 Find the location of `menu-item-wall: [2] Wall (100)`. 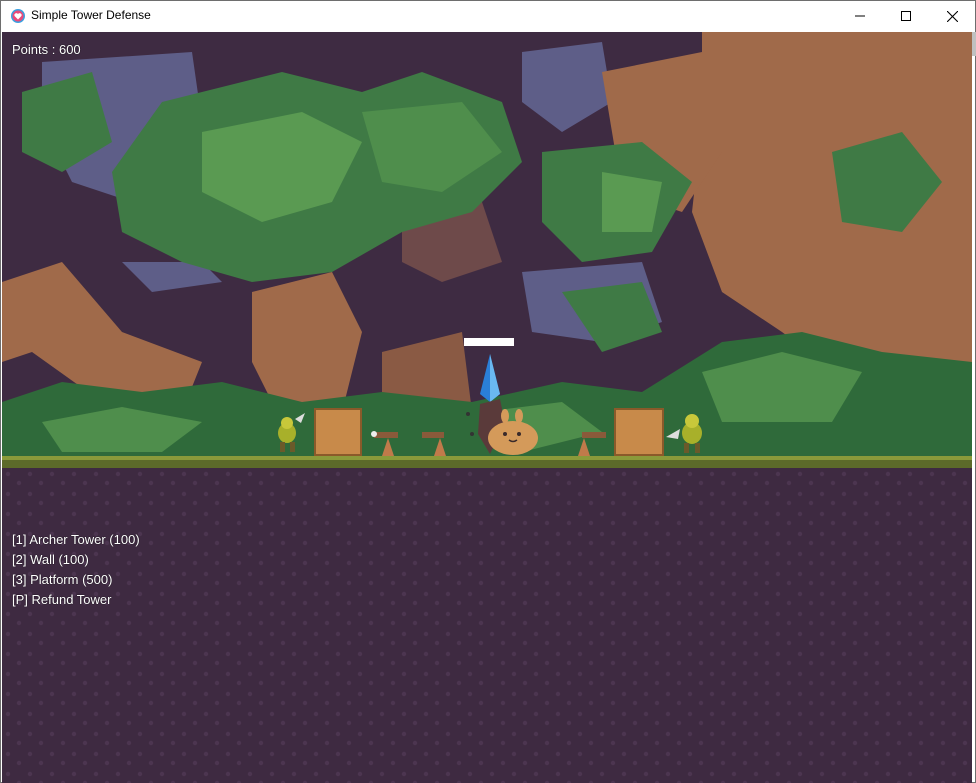

menu-item-wall: [2] Wall (100) is located at coordinates (50, 559).